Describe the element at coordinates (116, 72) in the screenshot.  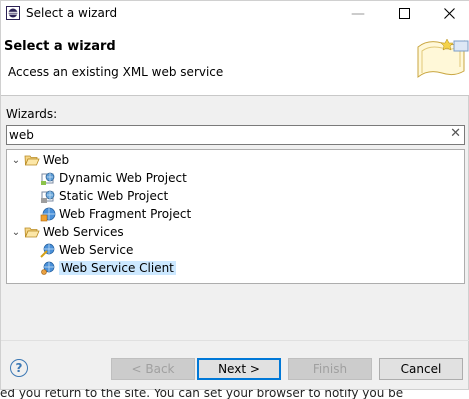
I see `header-description: Access an existing XML web service` at that location.